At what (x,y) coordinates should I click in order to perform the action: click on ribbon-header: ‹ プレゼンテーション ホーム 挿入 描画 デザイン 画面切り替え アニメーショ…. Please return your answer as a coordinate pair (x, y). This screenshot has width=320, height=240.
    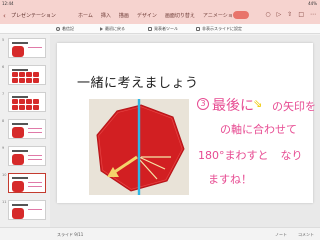
    Looking at the image, I should click on (160, 15).